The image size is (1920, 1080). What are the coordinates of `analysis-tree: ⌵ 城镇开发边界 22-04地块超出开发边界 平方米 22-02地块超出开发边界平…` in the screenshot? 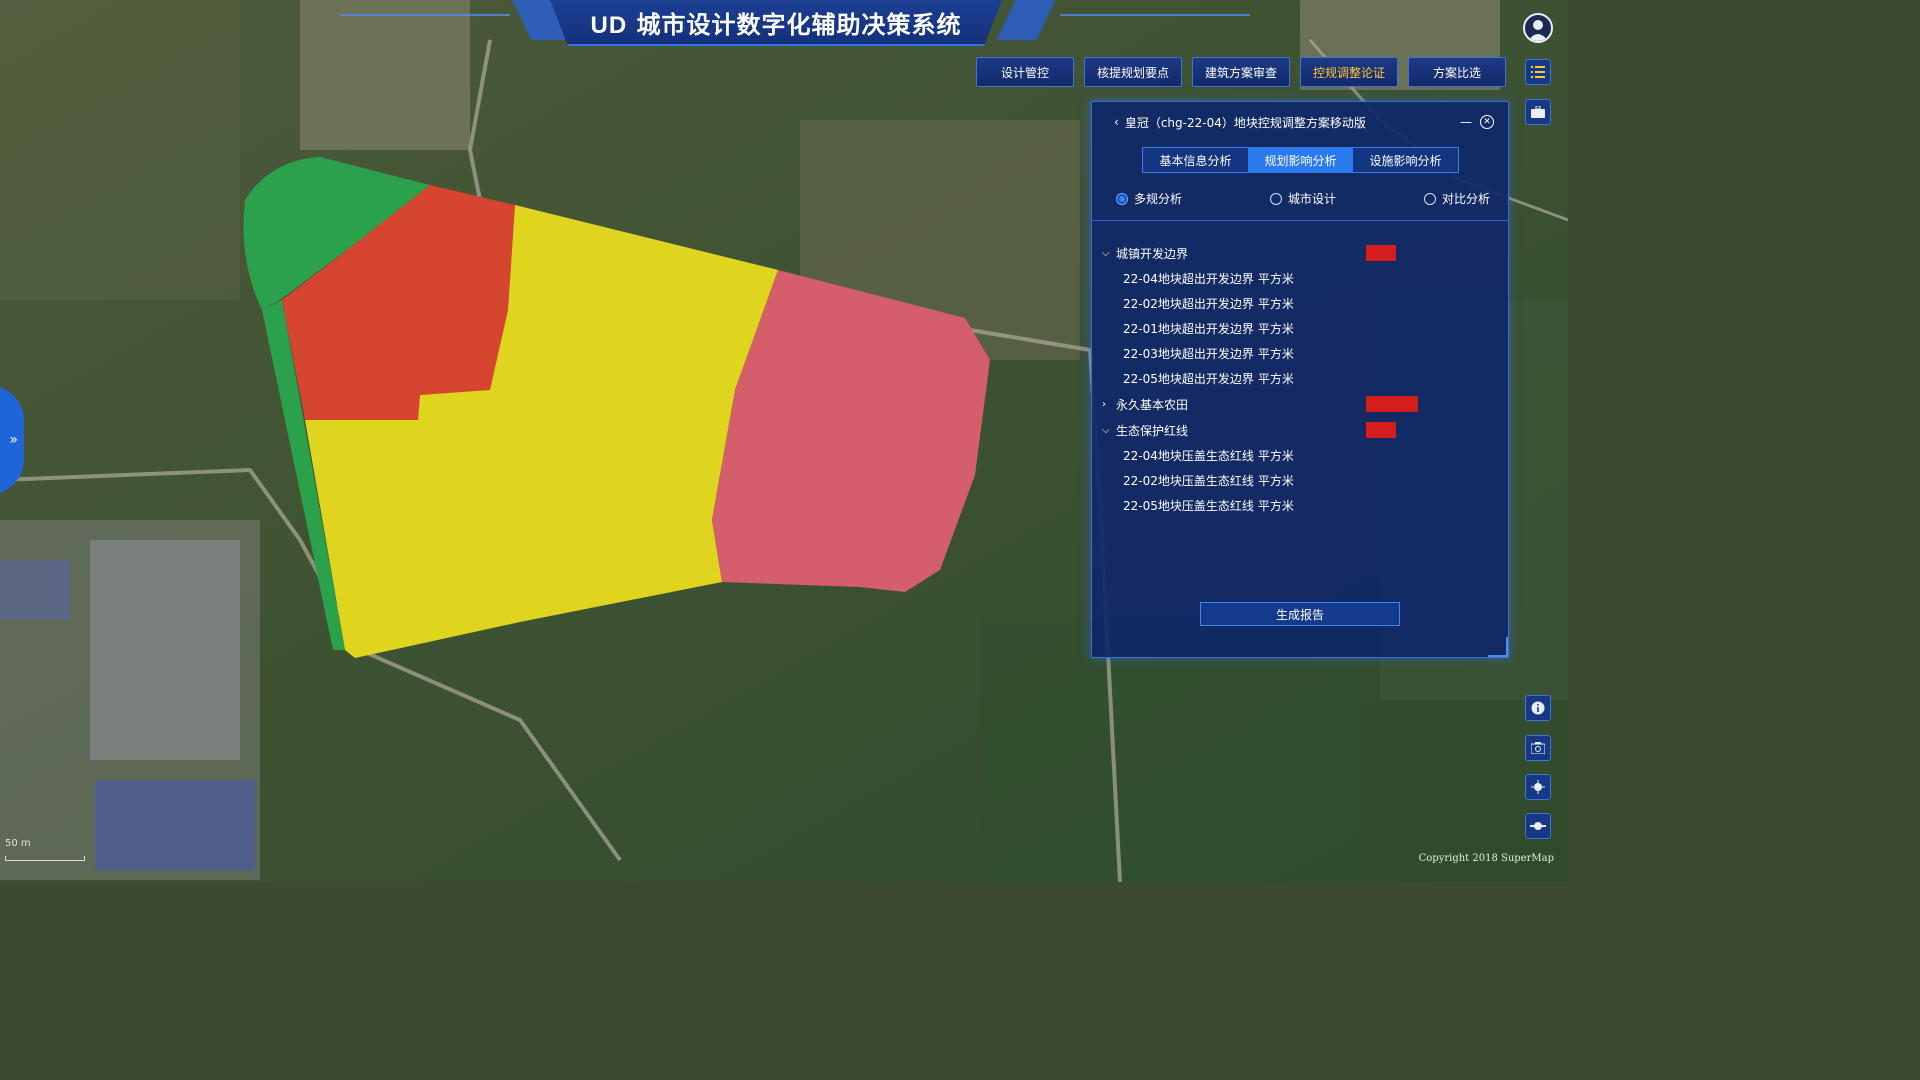 It's located at (1298, 379).